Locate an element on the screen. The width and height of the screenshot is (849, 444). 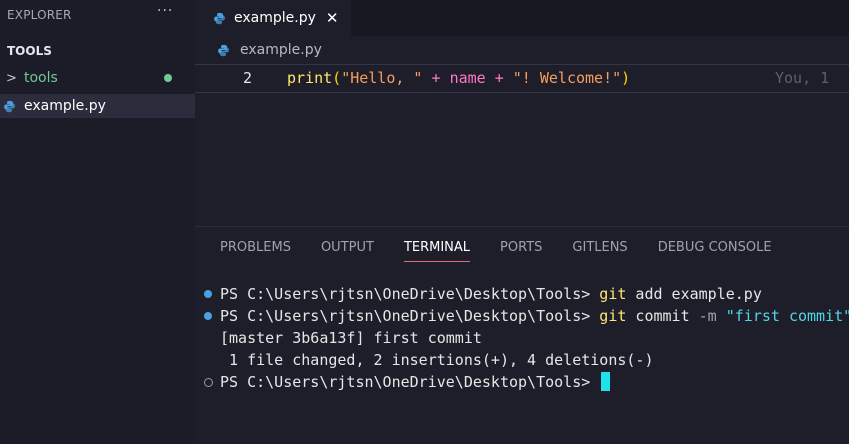
tree-item-label: tools is located at coordinates (41, 78).